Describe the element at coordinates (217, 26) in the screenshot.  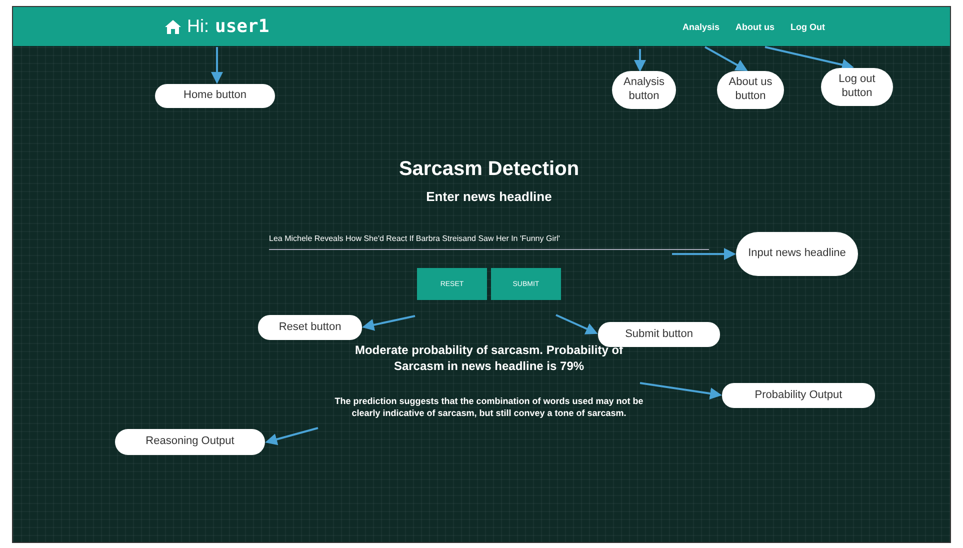
I see `home-button: Hi: user1` at that location.